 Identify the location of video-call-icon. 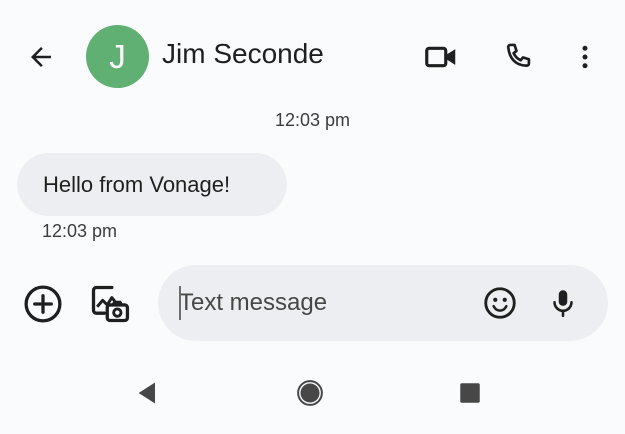
(440, 57).